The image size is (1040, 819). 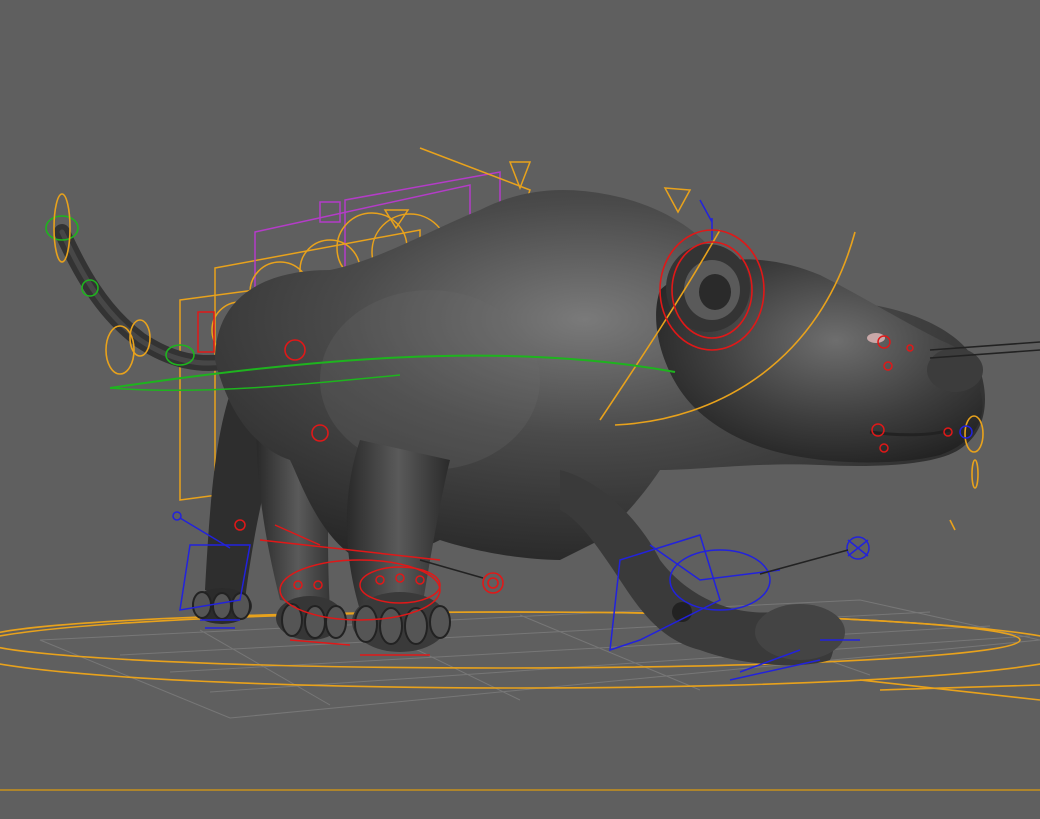 I want to click on tail-ik-ring, so click(x=120, y=284).